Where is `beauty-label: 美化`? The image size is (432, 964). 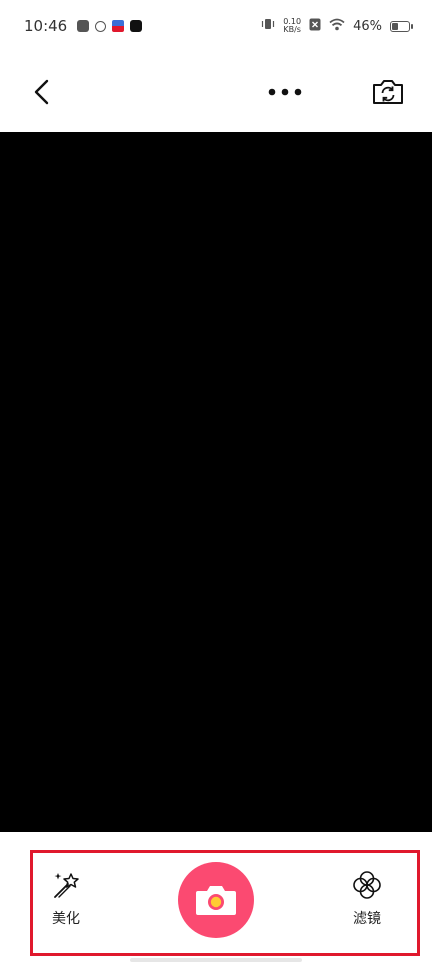 beauty-label: 美化 is located at coordinates (66, 919).